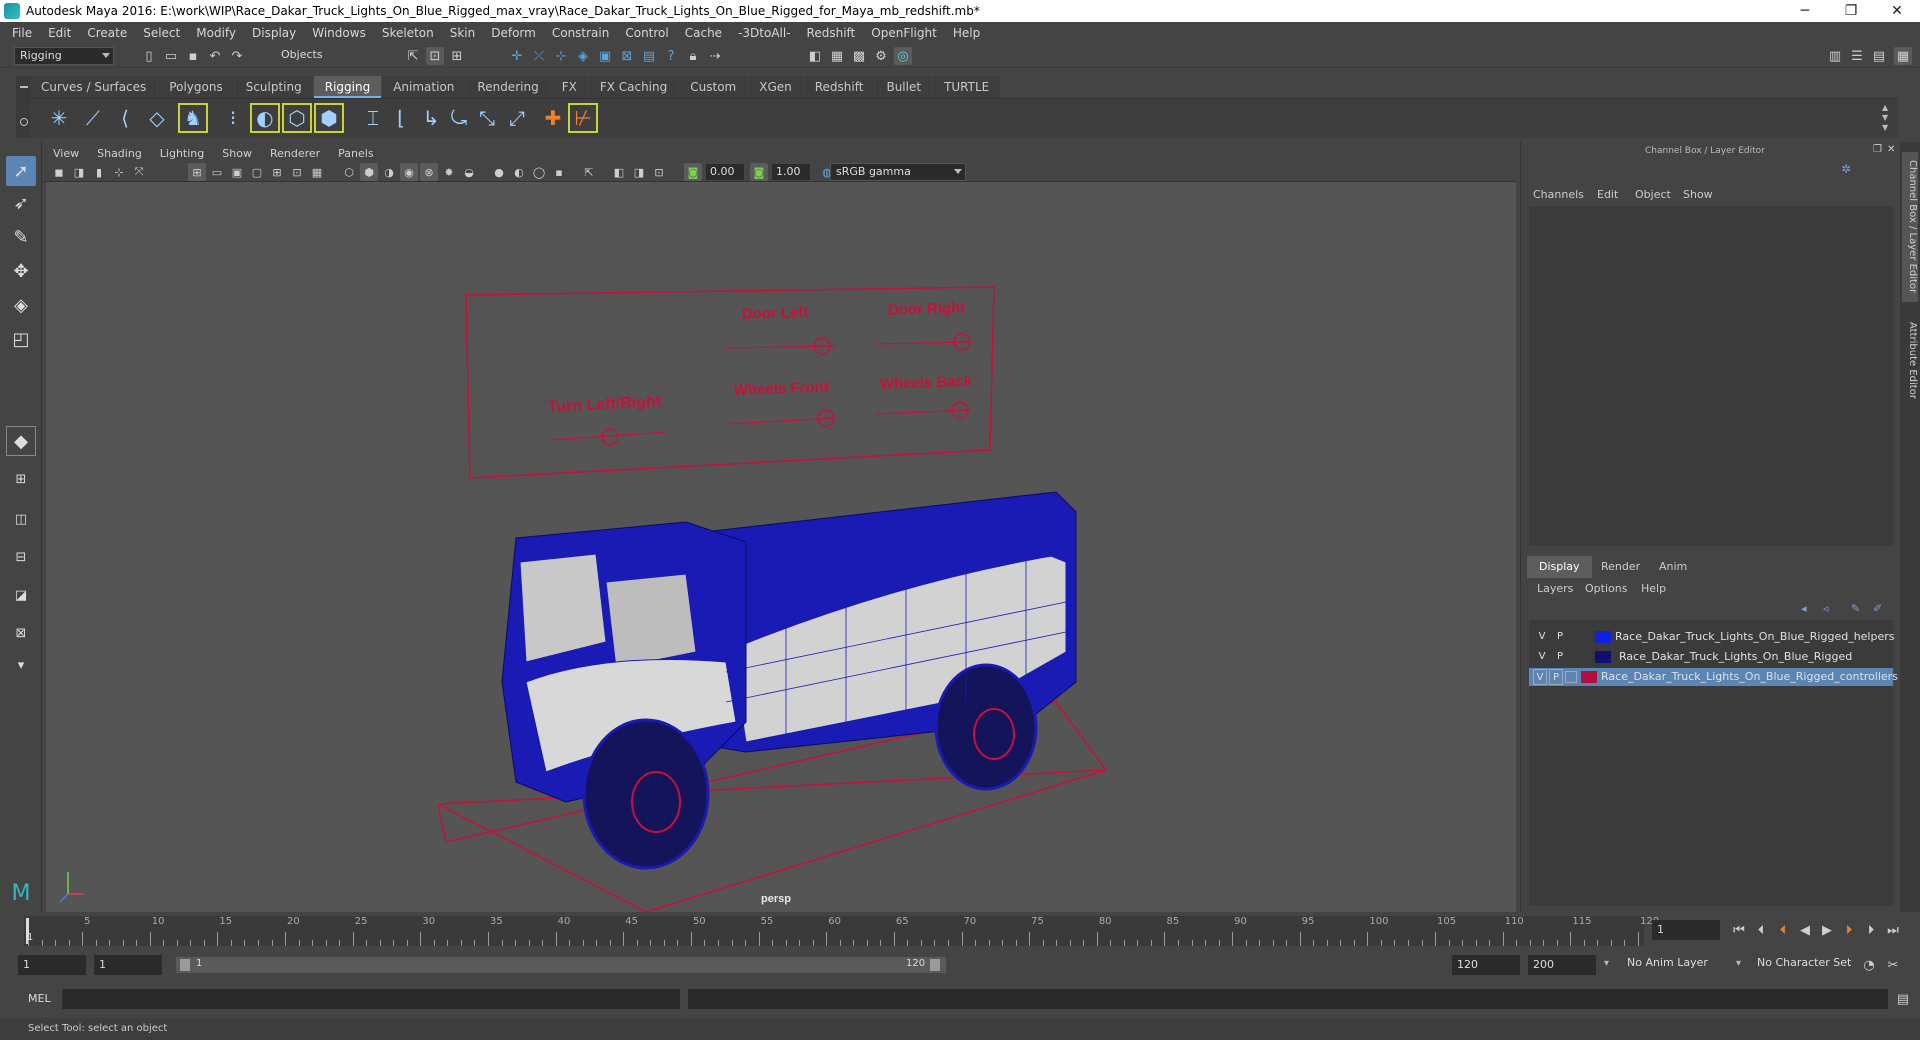  I want to click on locator-icon: ⌶, so click(373, 118).